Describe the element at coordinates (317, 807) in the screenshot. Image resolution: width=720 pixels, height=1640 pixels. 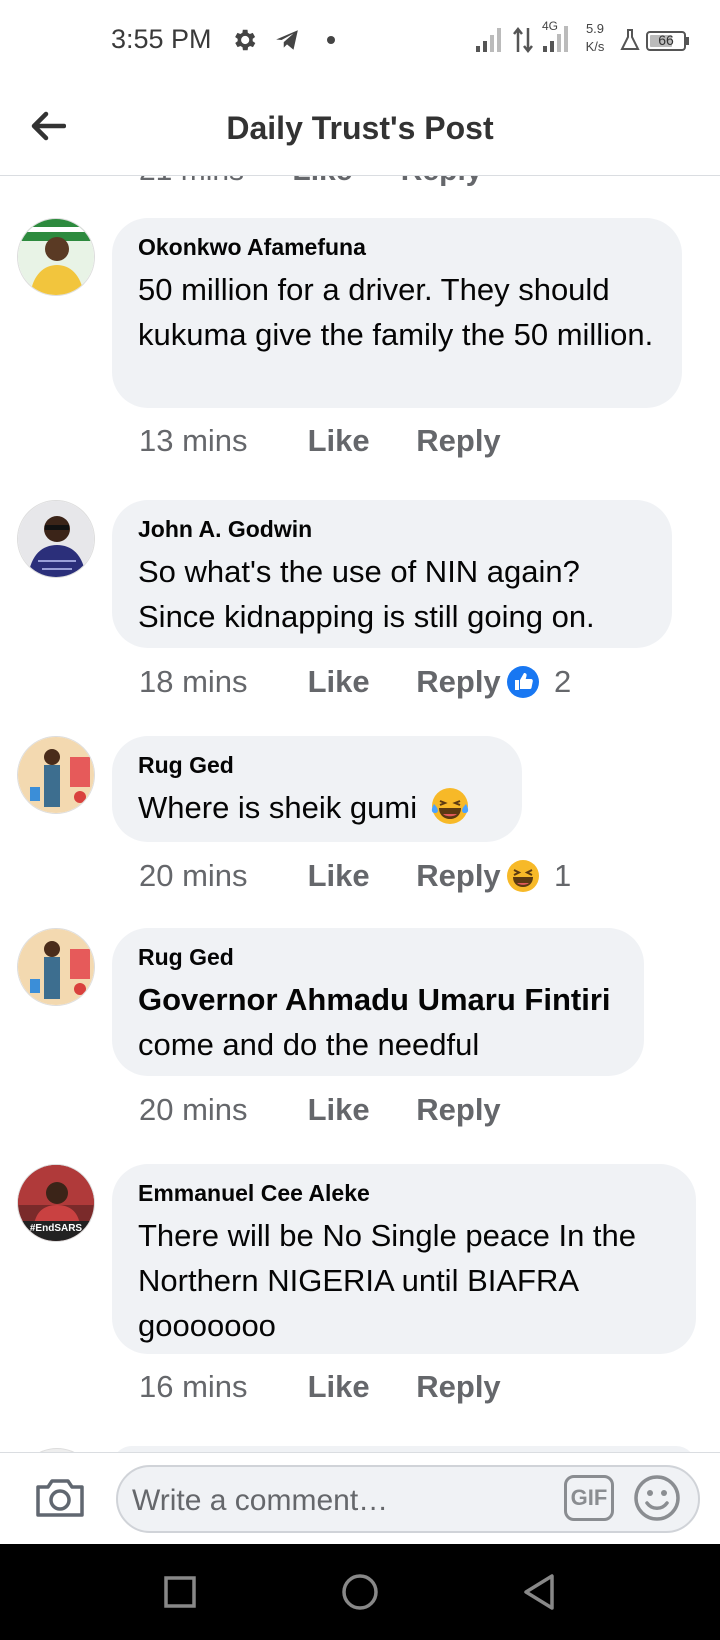
I see `comment-text: Where is sheik gumi` at that location.